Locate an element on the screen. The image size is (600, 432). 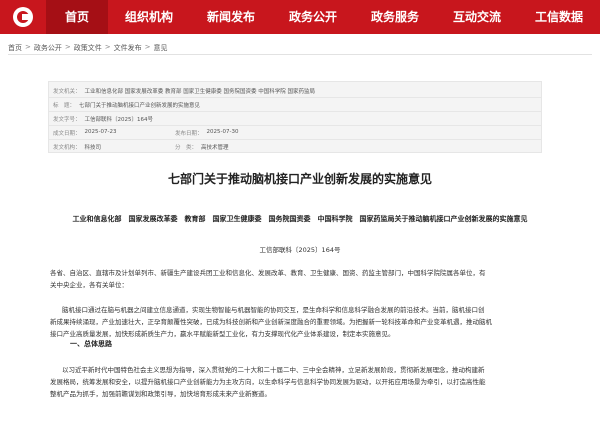
info-row-pubdate: 发布日期： 2025-07-30 is located at coordinates (206, 133).